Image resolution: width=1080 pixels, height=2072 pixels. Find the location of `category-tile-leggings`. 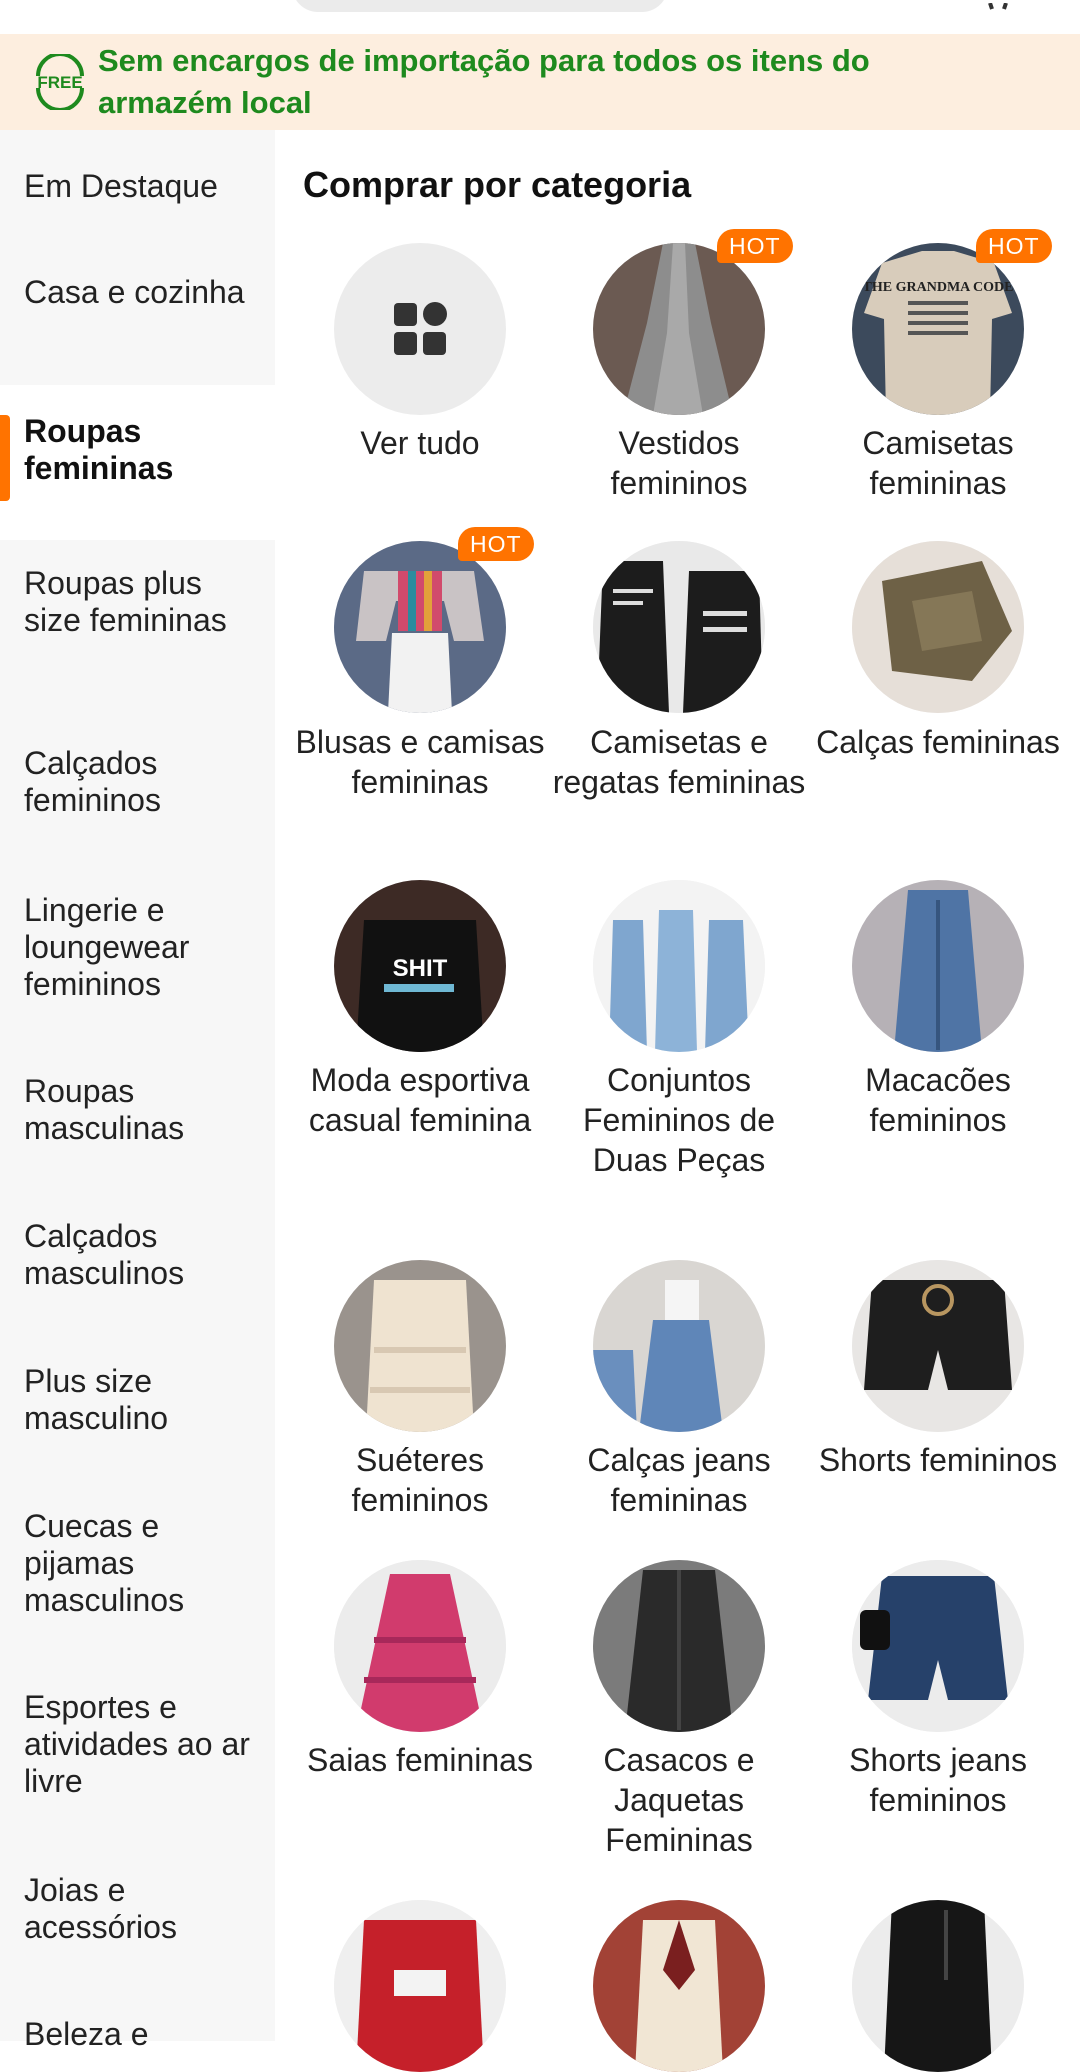

category-tile-leggings is located at coordinates (938, 1986).